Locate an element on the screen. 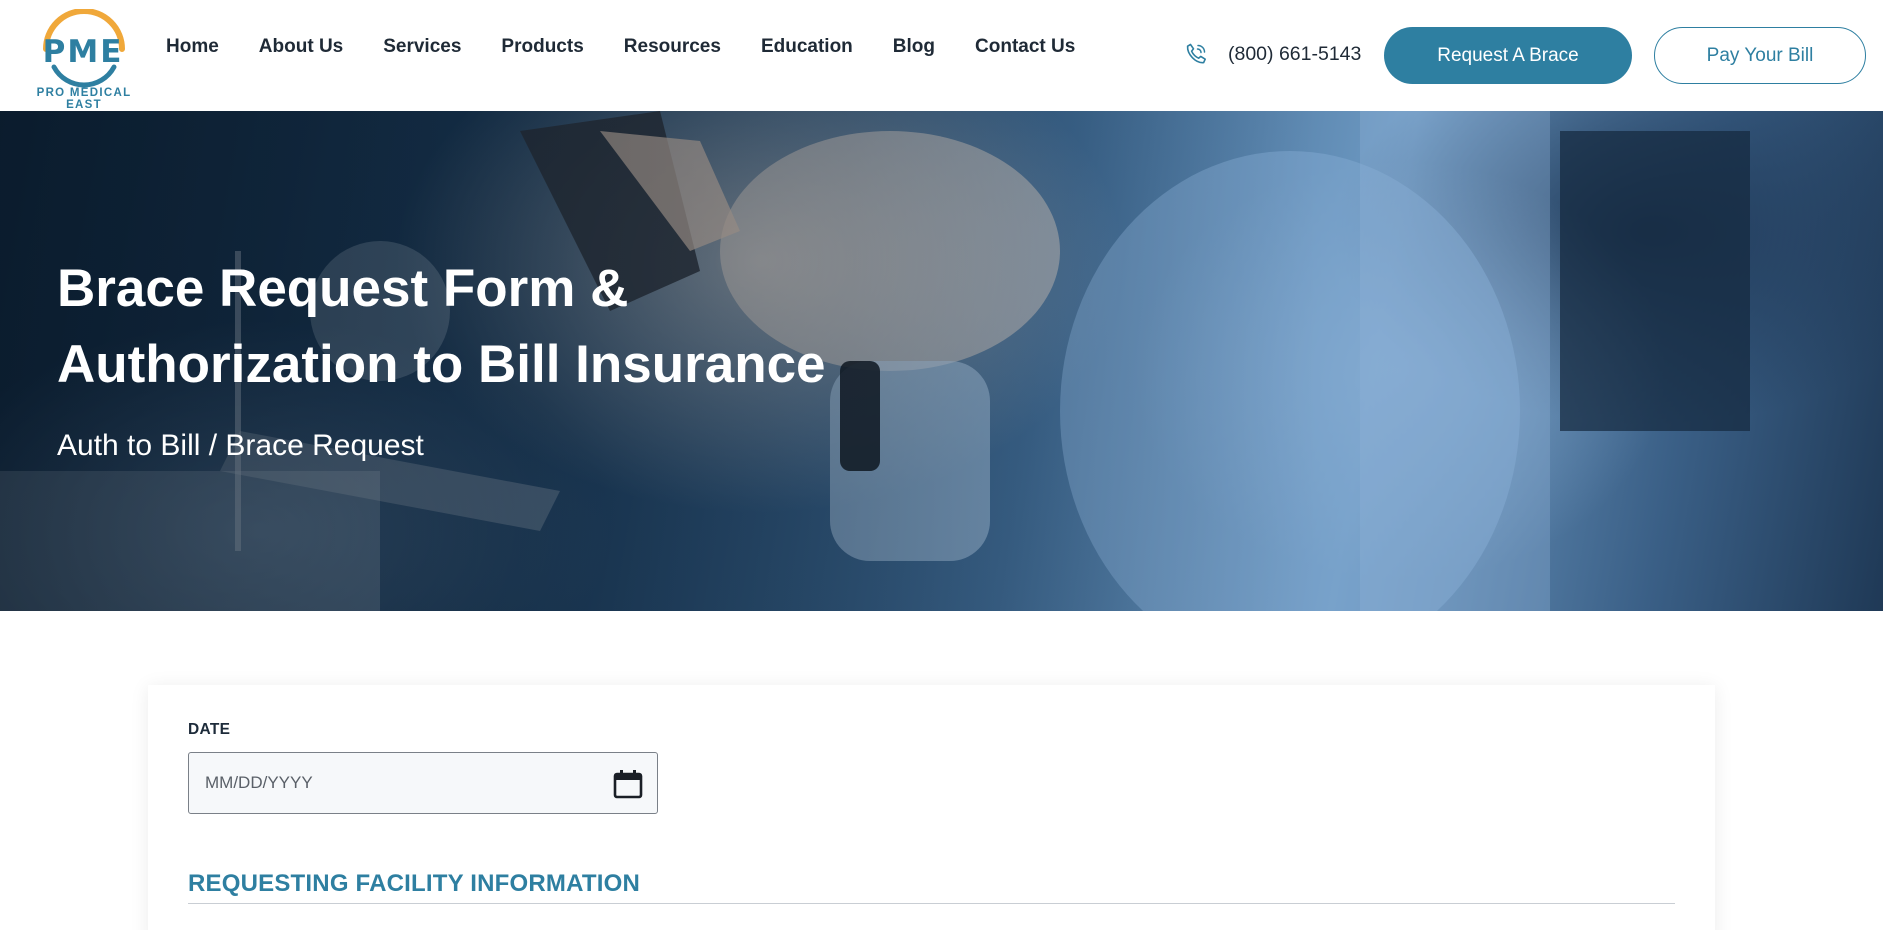  phone-number: (800) 661-5143 is located at coordinates (1295, 53).